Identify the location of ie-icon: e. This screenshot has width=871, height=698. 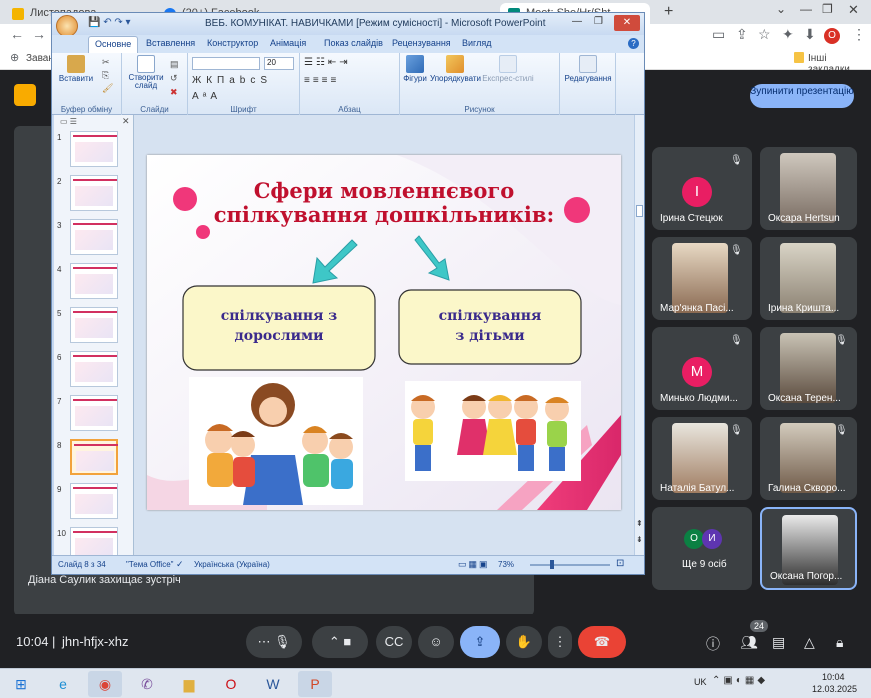
(63, 684).